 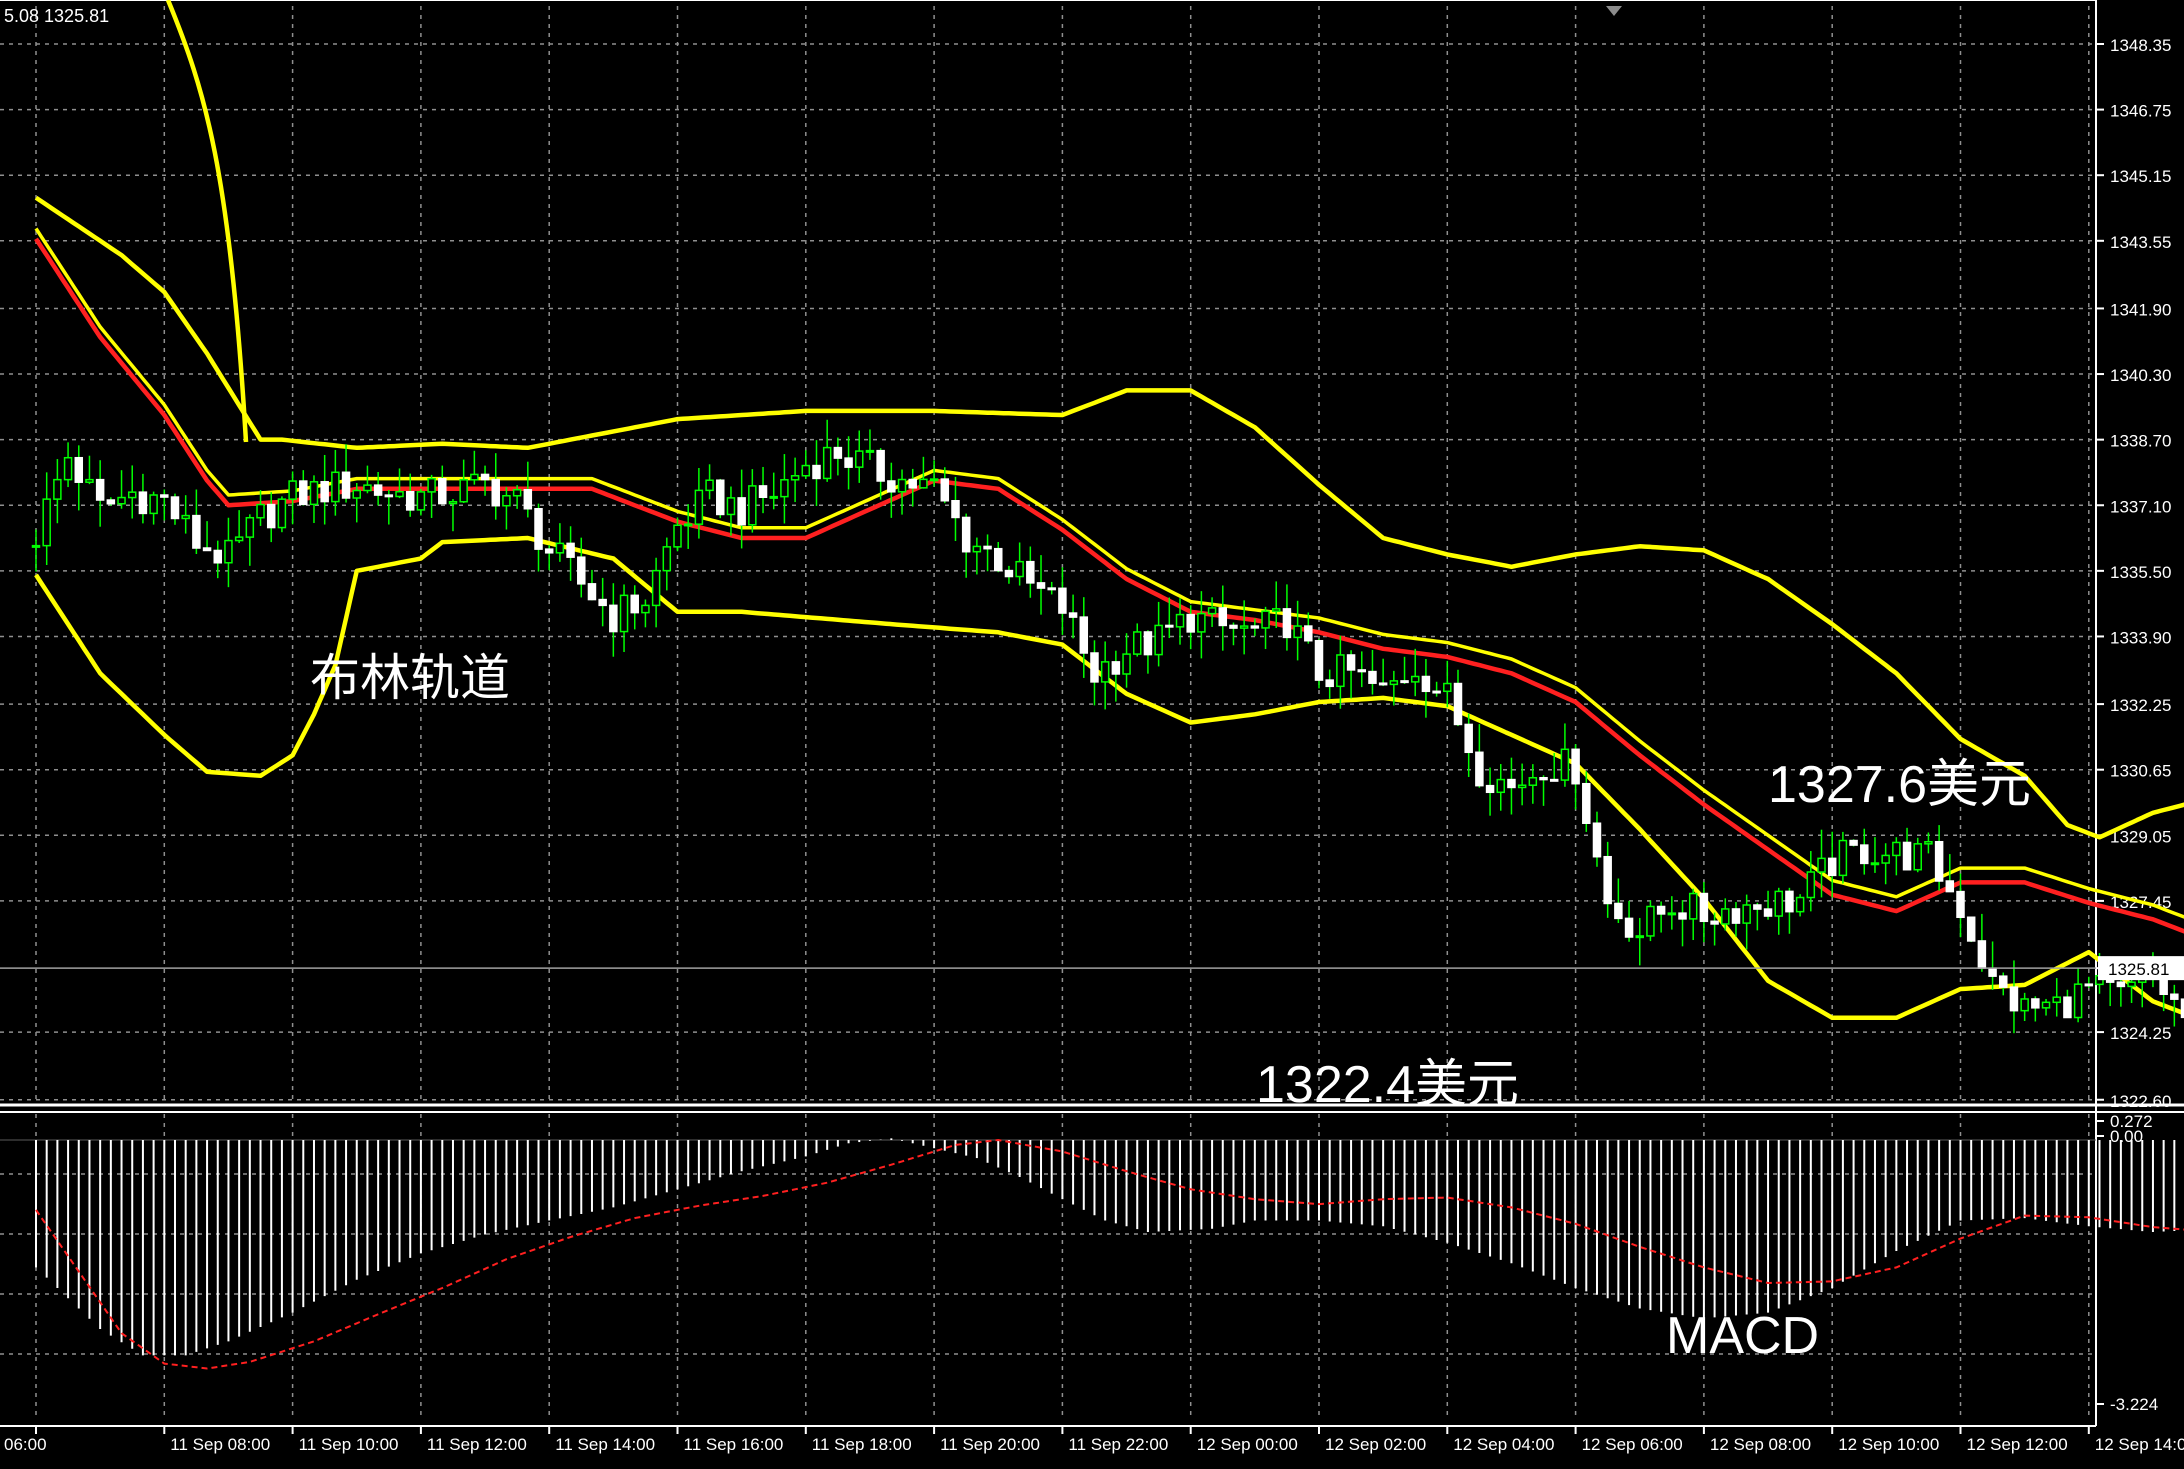 I want to click on x-tick-label: 12 Sep 08:00, so click(x=1760, y=1444).